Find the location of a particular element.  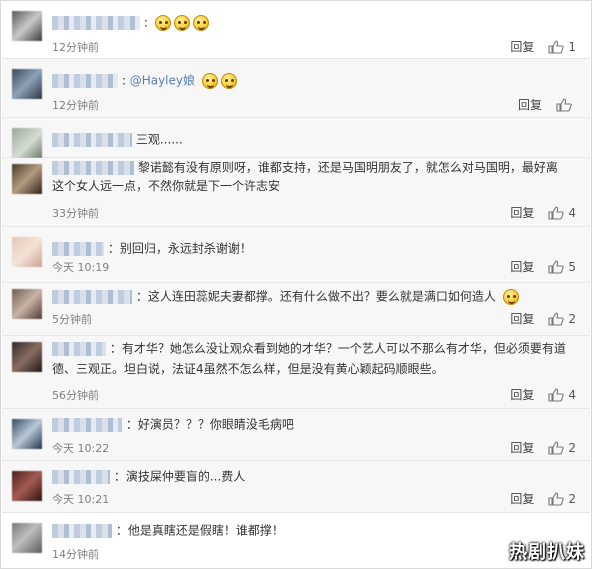

comment-item: : 12分钟前 回复 1 is located at coordinates (296, 30).